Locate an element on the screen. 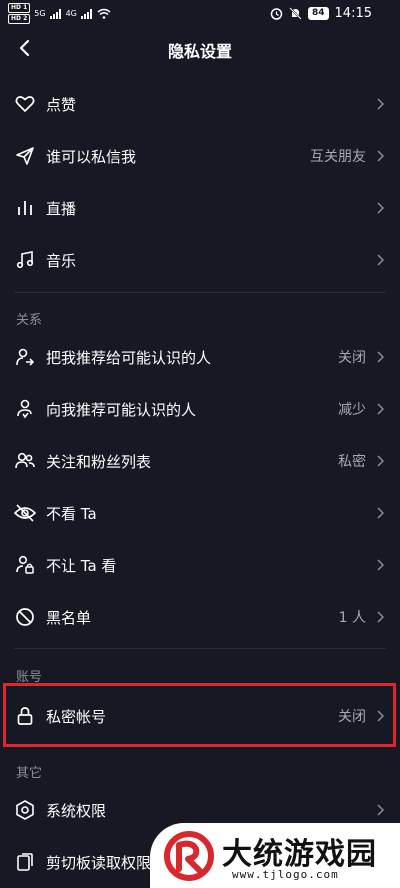  section-label-other: 其它 is located at coordinates (29, 773).